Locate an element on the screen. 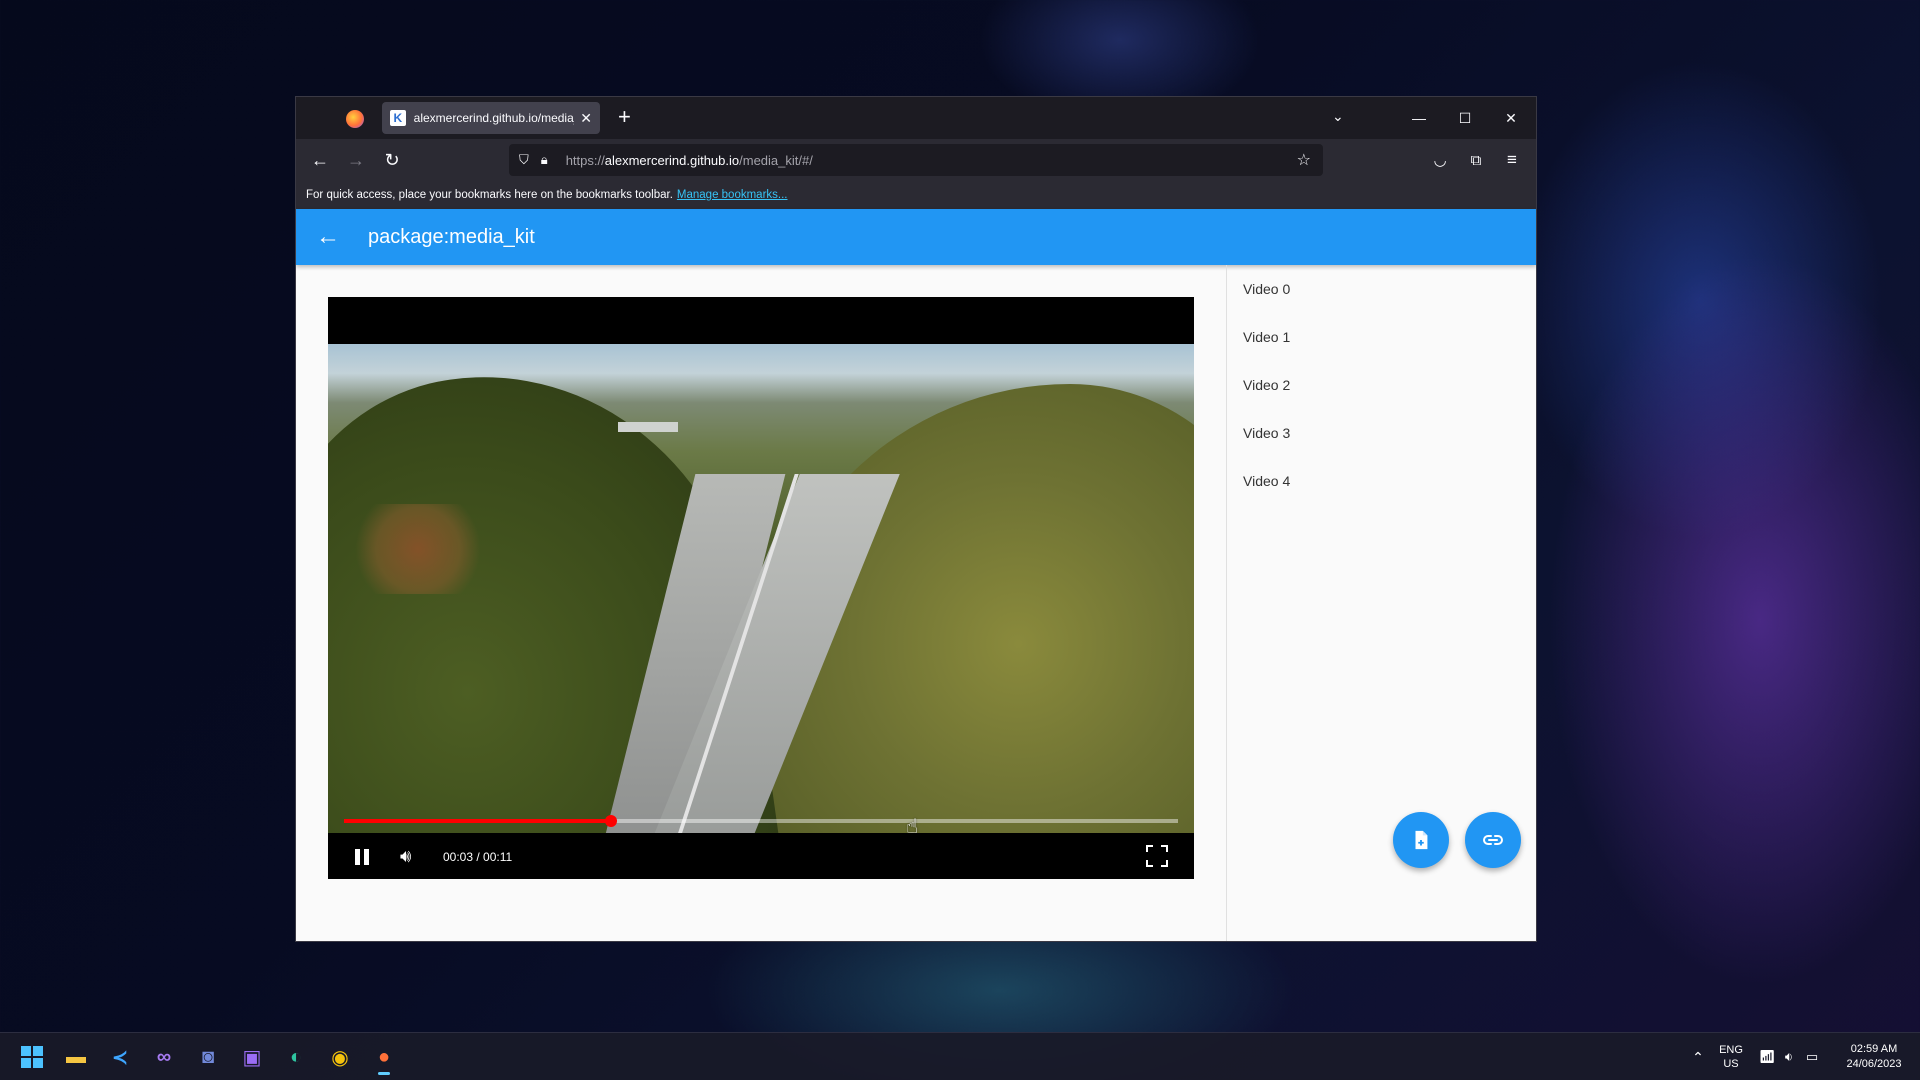 This screenshot has height=1080, width=1920. firefox-logo-icon is located at coordinates (355, 119).